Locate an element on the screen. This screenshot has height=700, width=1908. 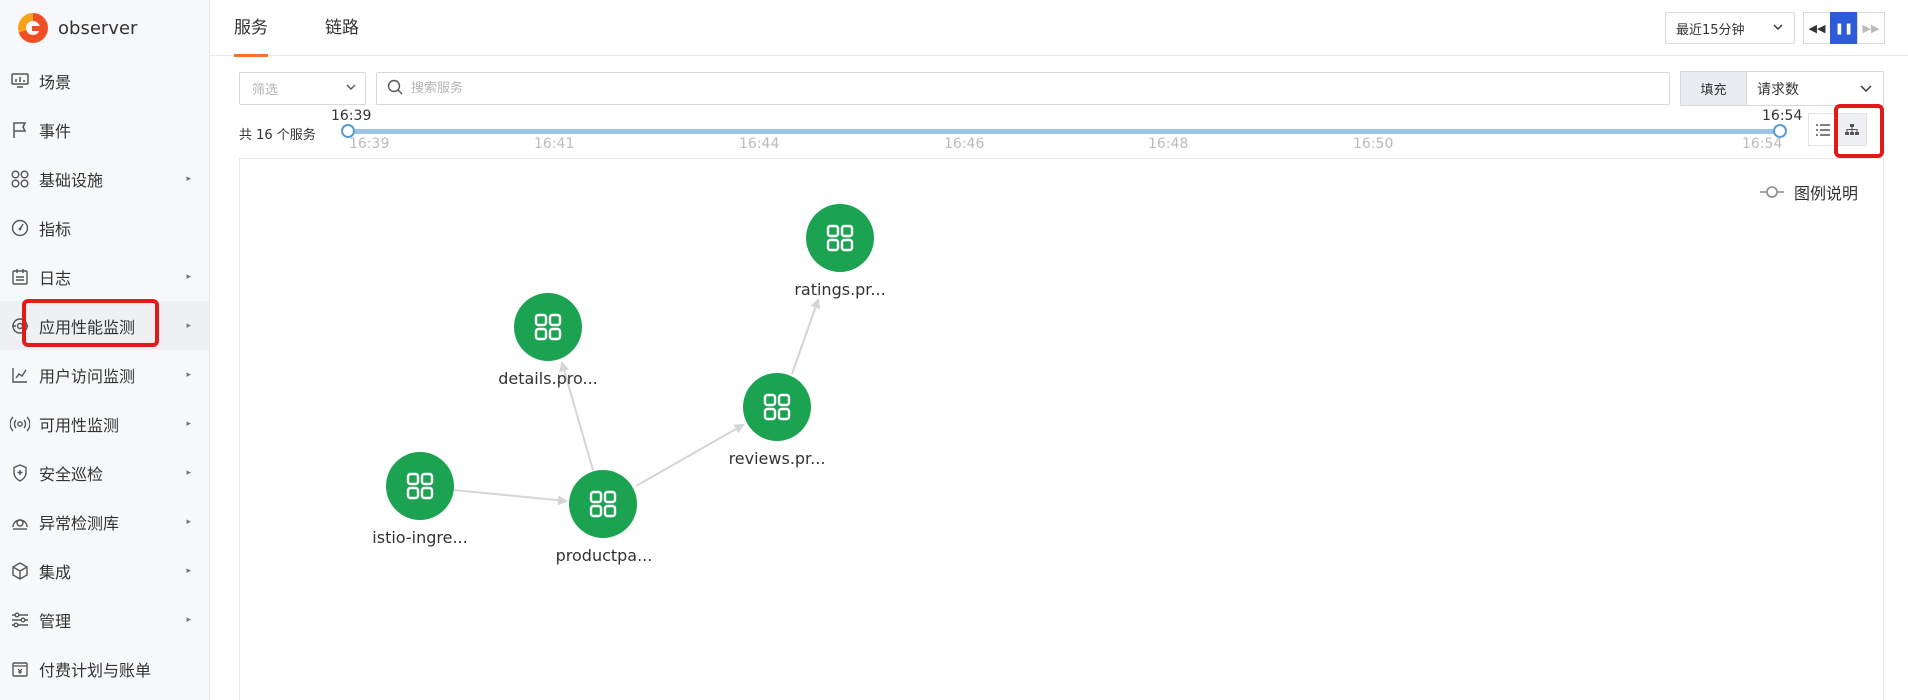
gauge-icon is located at coordinates (20, 228).